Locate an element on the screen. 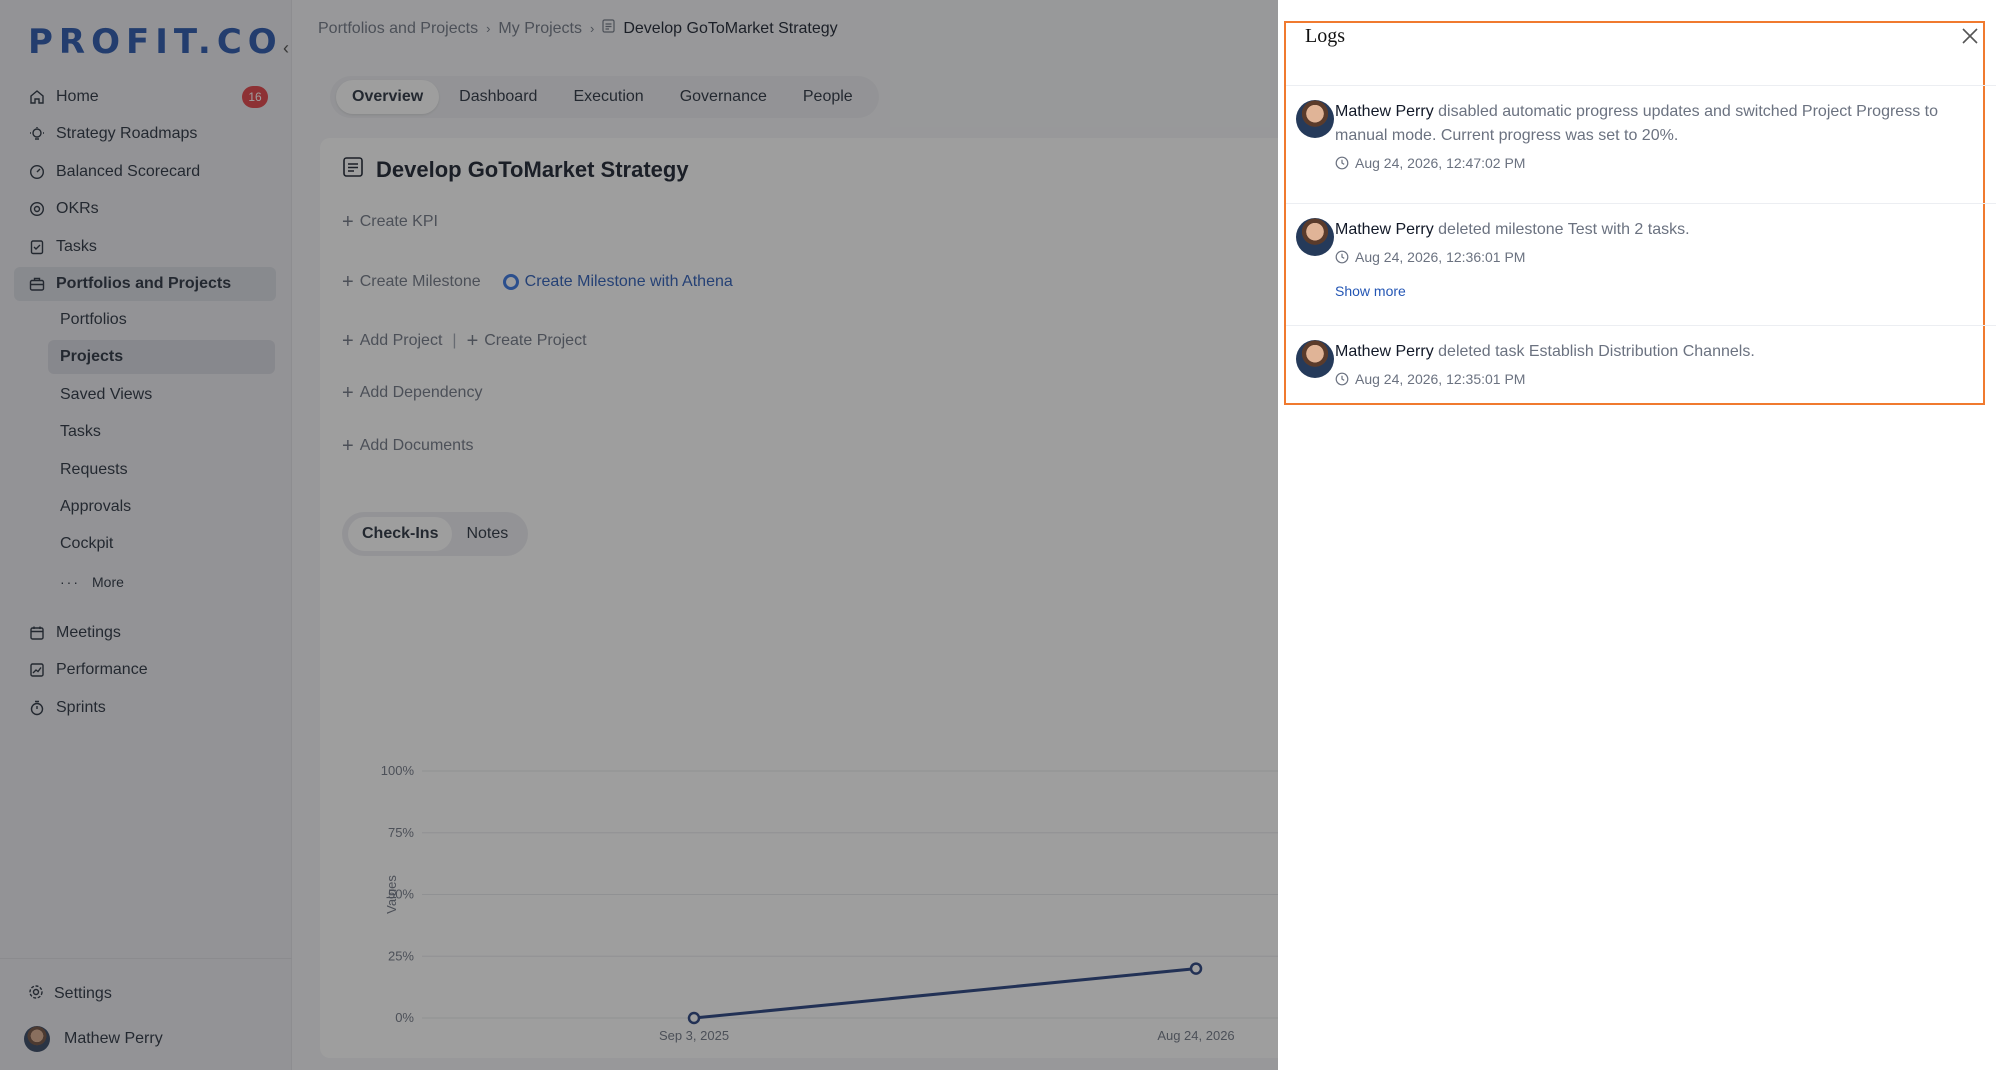 Image resolution: width=1999 pixels, height=1070 pixels. log-timestamp: Aug 24, 2026, 12:36:01 PM is located at coordinates (1430, 257).